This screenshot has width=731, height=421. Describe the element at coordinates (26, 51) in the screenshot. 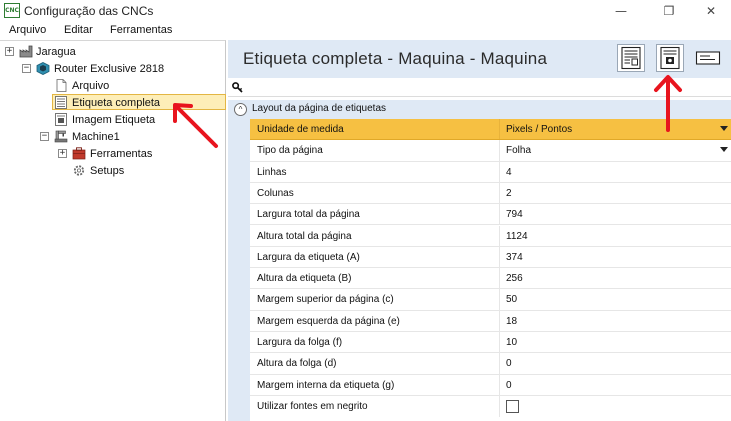

I see `factory-icon` at that location.